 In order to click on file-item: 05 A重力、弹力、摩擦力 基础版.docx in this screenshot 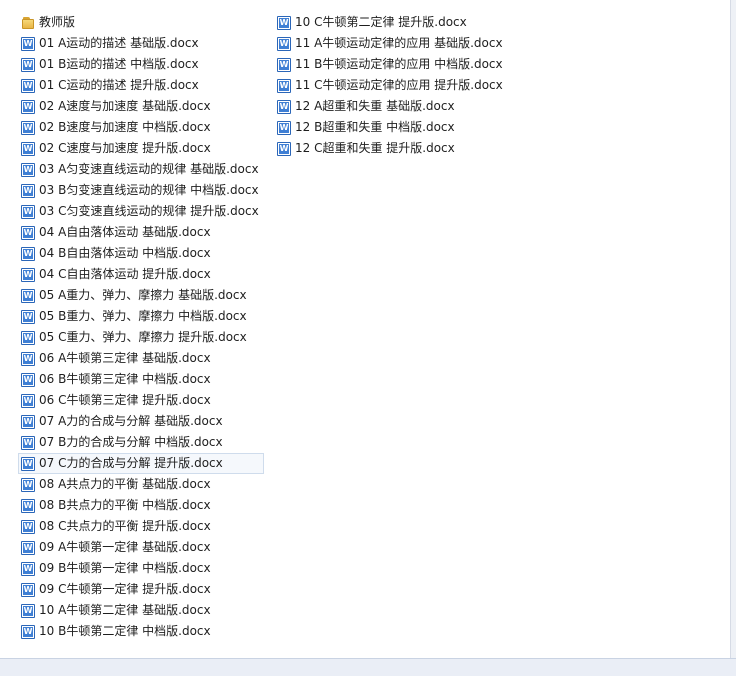, I will do `click(141, 295)`.